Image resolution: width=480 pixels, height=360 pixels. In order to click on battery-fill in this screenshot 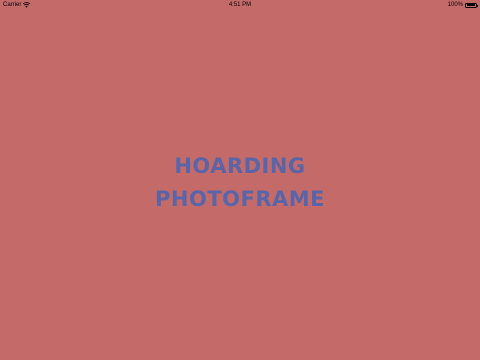, I will do `click(471, 5)`.